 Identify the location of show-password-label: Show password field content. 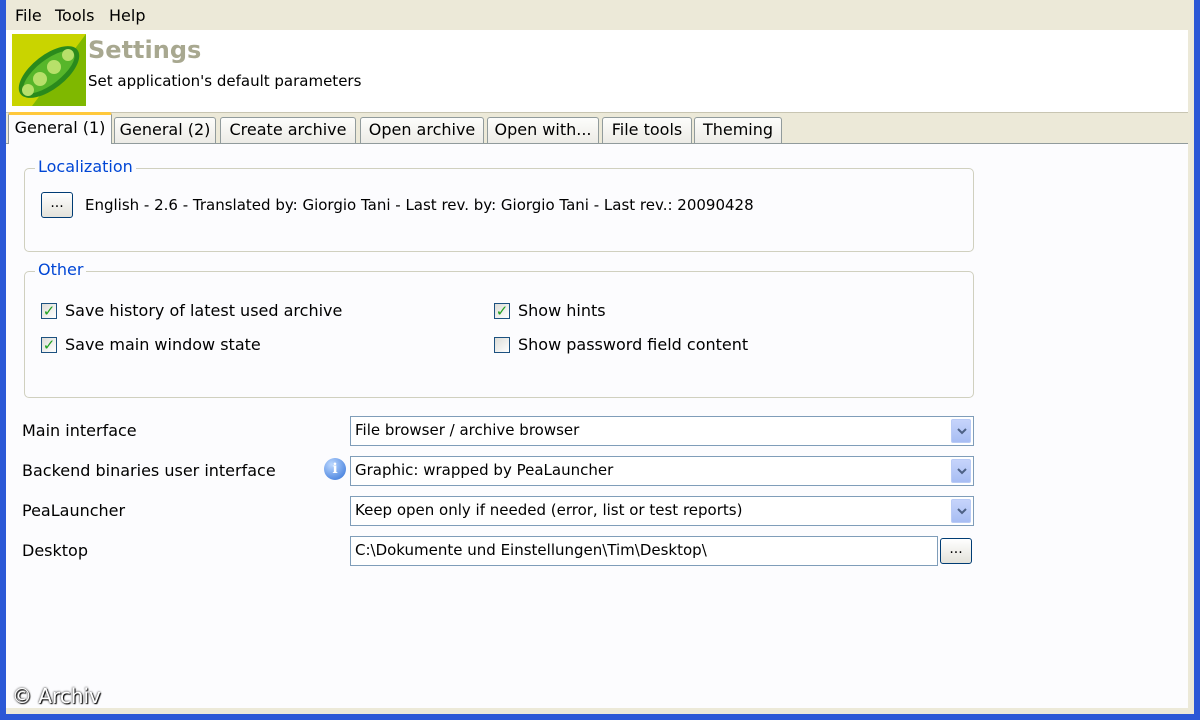
(633, 344).